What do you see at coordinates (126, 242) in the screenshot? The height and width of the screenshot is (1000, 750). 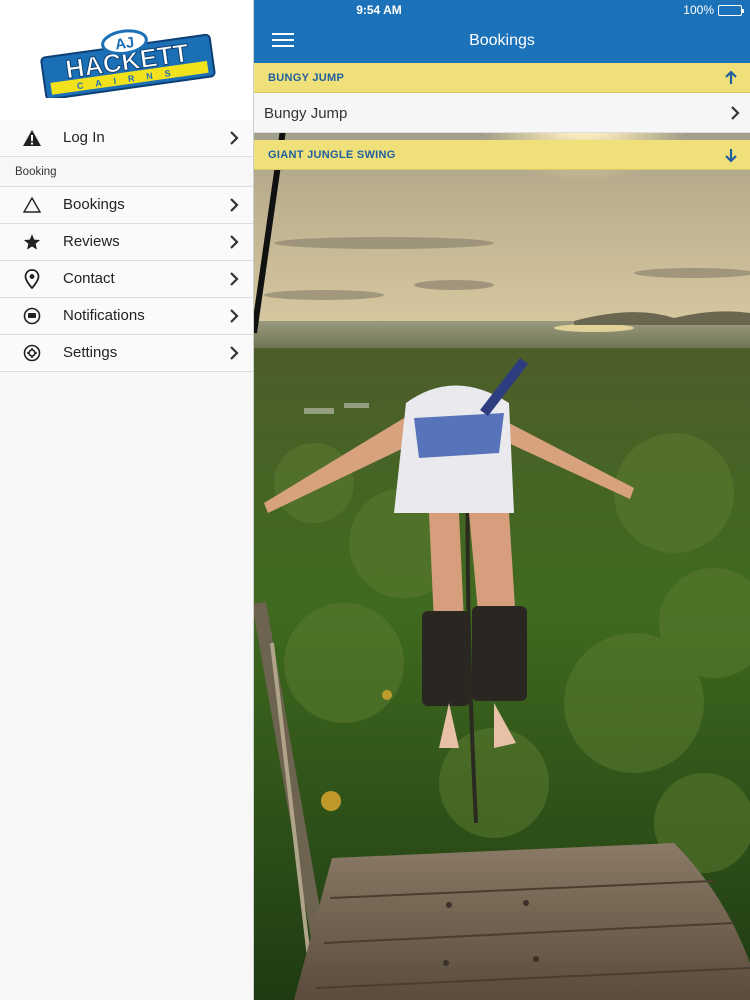 I see `sidebar-item-reviews: Reviews` at bounding box center [126, 242].